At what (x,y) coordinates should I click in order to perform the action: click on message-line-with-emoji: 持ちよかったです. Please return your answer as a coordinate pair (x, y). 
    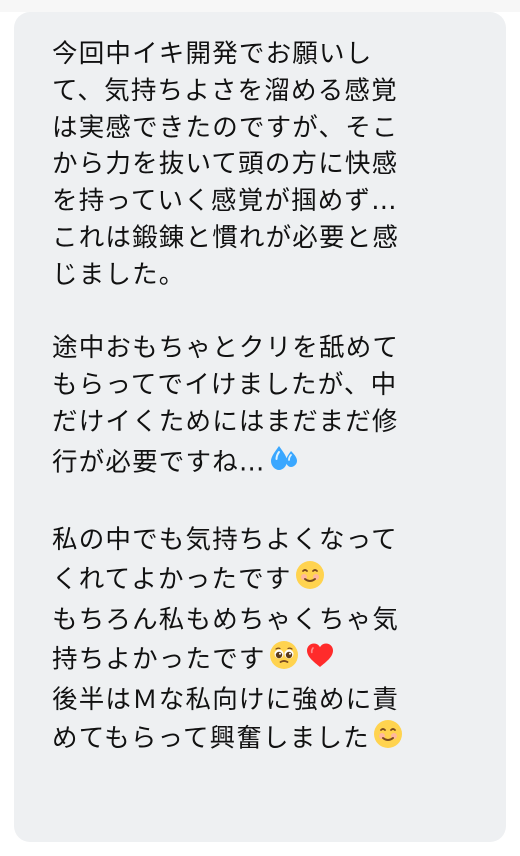
    Looking at the image, I should click on (264, 660).